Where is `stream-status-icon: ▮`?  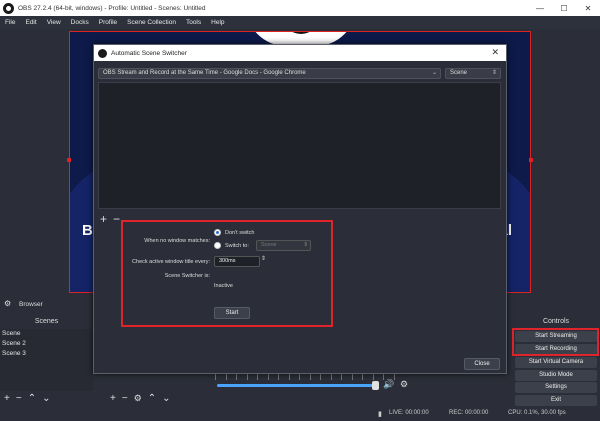
stream-status-icon: ▮ is located at coordinates (380, 414).